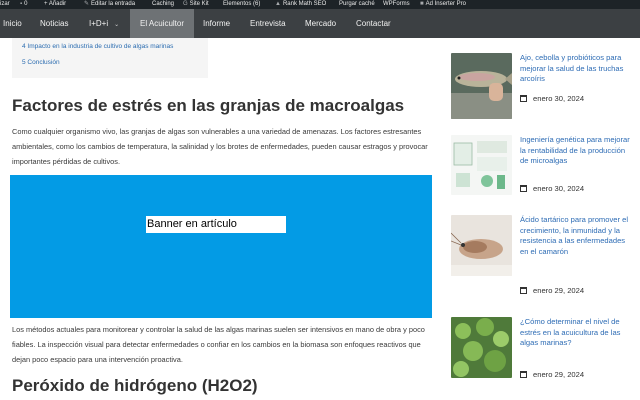  I want to click on admin-bar-comments: ▪ 0, so click(23, 4).